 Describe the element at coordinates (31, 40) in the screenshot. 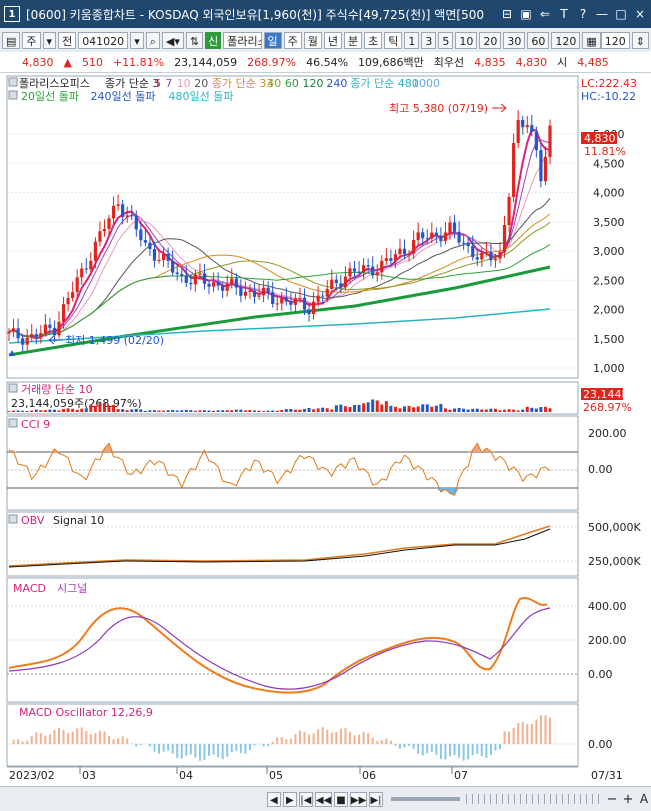

I see `market-select: 주` at that location.